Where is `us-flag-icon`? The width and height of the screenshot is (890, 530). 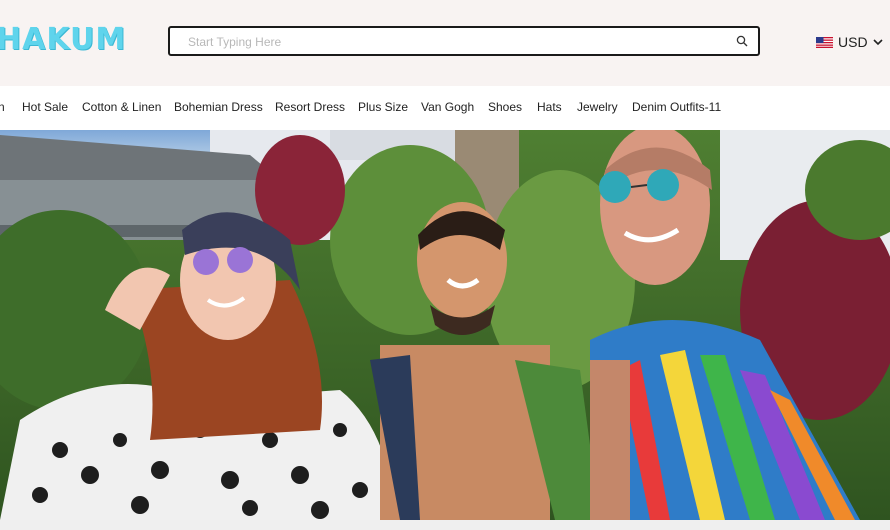
us-flag-icon is located at coordinates (824, 42).